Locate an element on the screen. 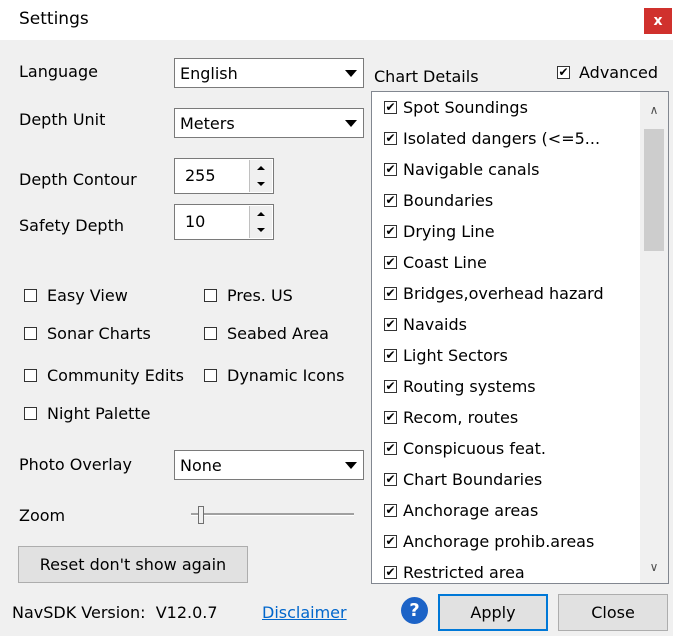  pres-us-checkbox: Pres. US is located at coordinates (248, 295).